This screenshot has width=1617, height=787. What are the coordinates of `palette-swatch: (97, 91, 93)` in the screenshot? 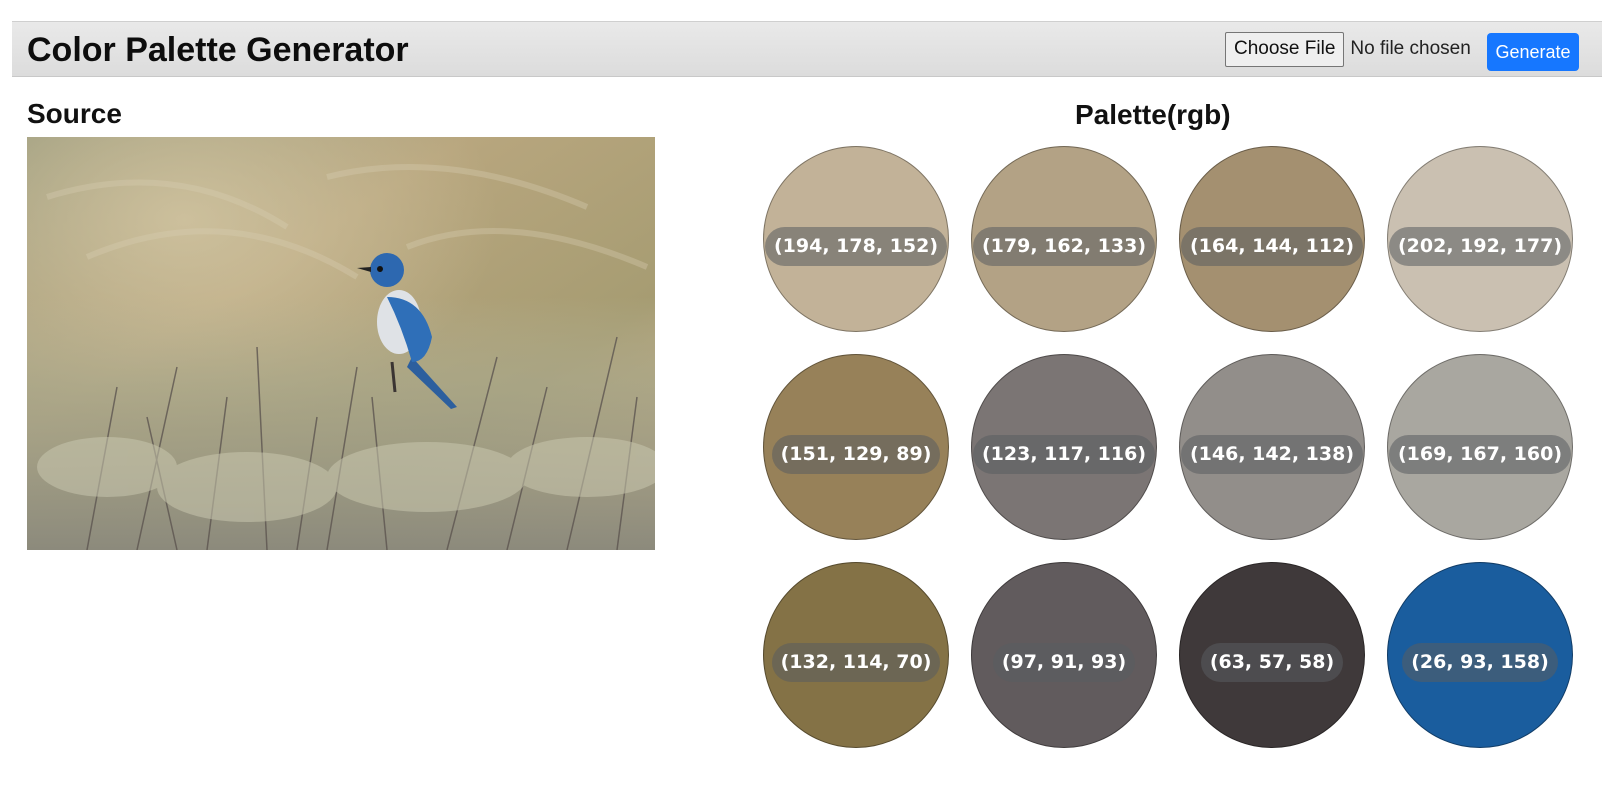 It's located at (1064, 655).